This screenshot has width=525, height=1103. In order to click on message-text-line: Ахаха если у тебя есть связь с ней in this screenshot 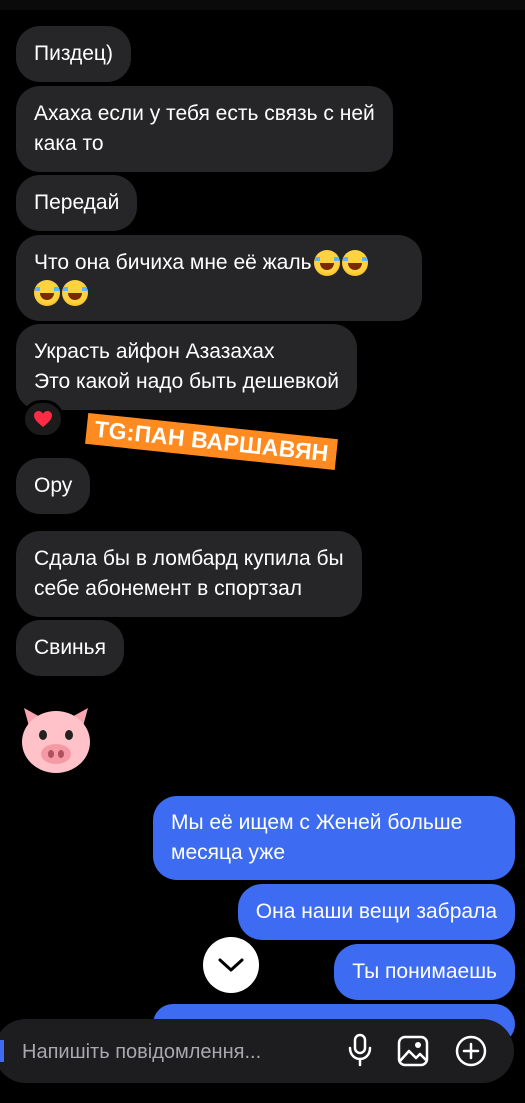, I will do `click(204, 113)`.